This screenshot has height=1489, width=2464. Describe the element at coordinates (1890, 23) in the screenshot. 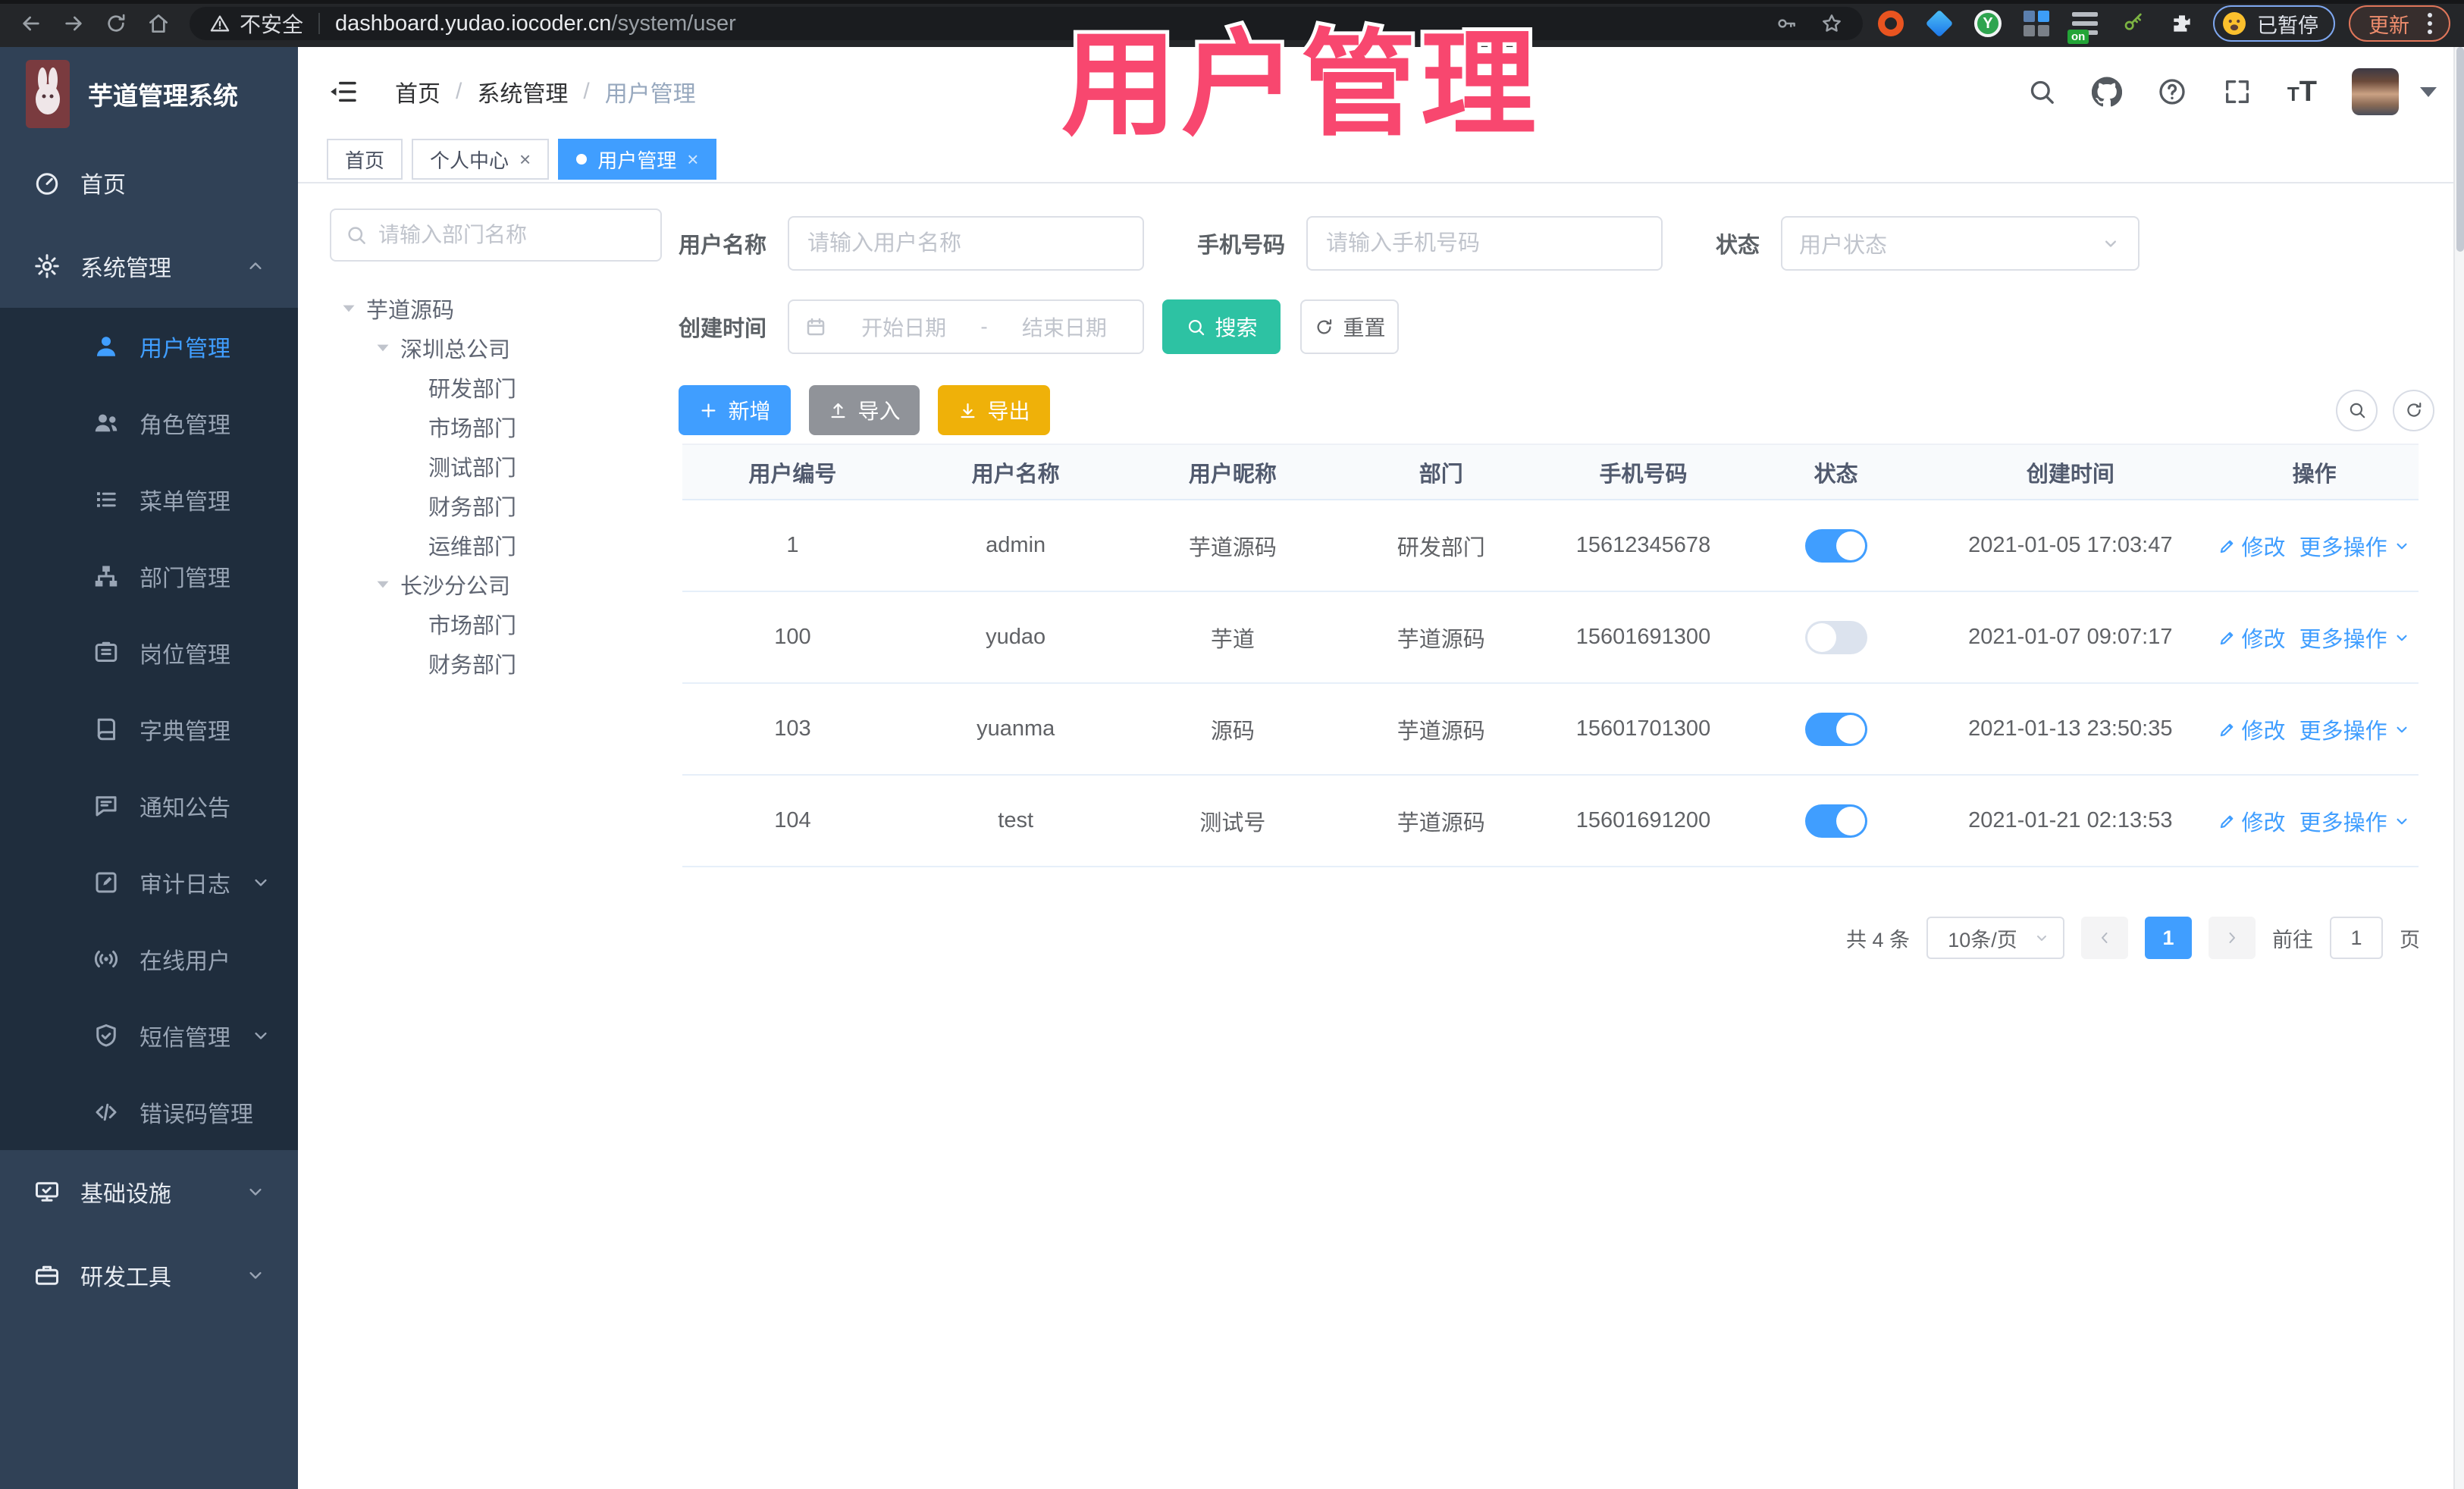

I see `extension-ubuntu-icon` at that location.